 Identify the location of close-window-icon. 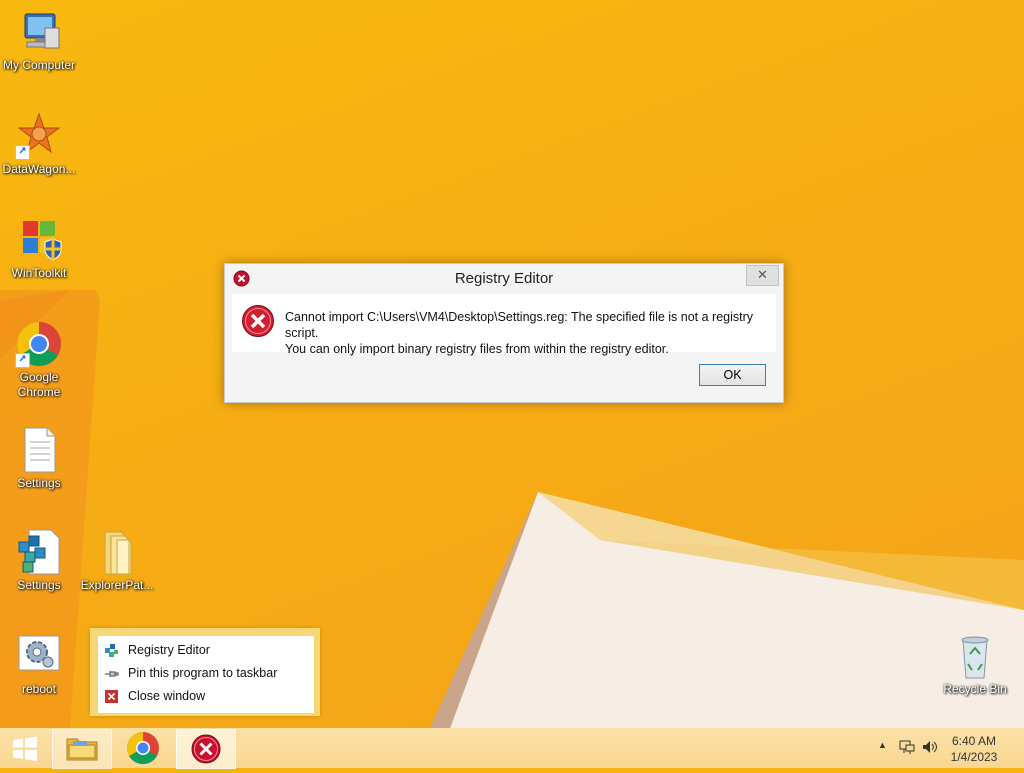
(111, 696).